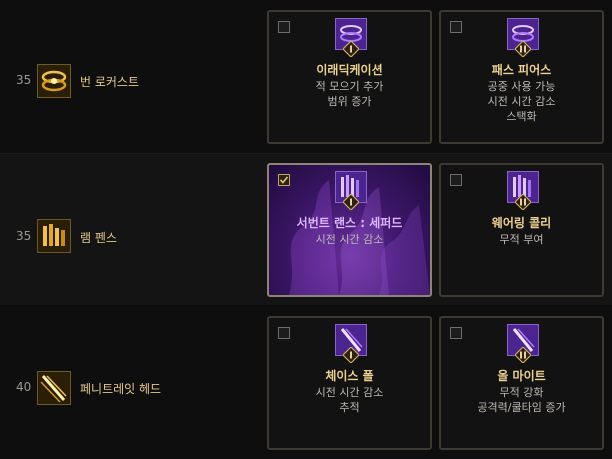  I want to click on penetrate-head-icon, so click(54, 388).